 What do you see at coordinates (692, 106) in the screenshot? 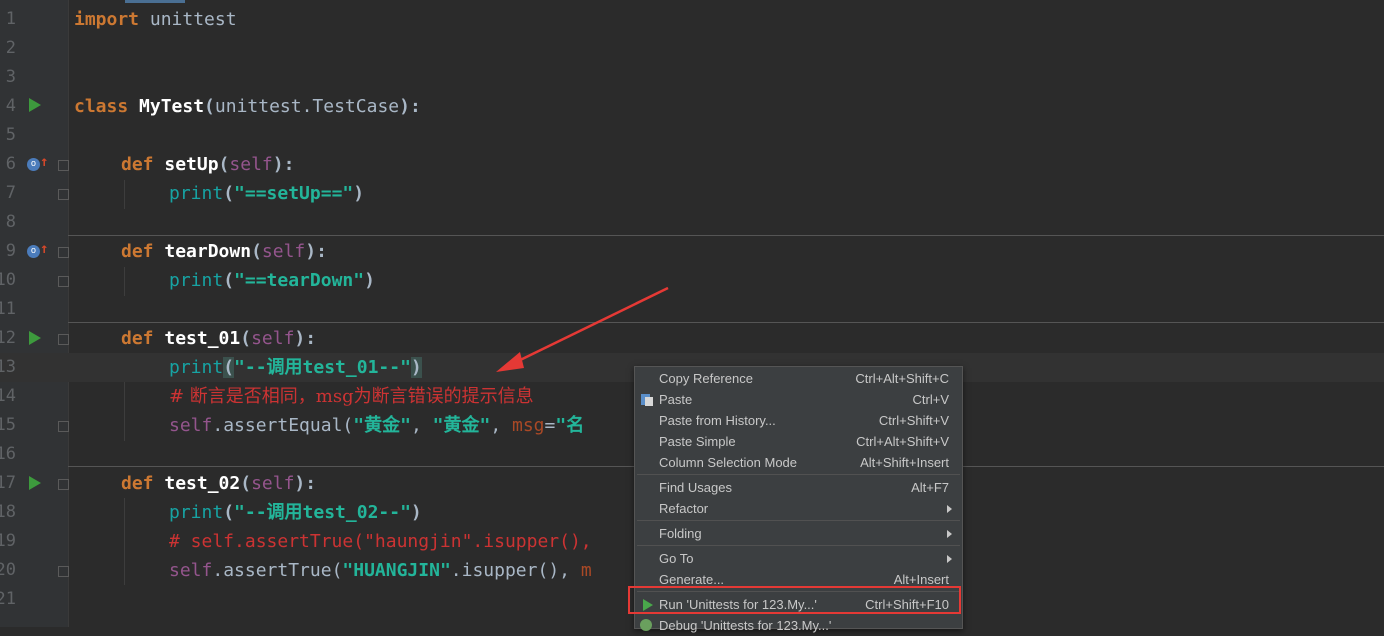
I see `code-line: 4 class MyTest(unittest.TestCase):` at bounding box center [692, 106].